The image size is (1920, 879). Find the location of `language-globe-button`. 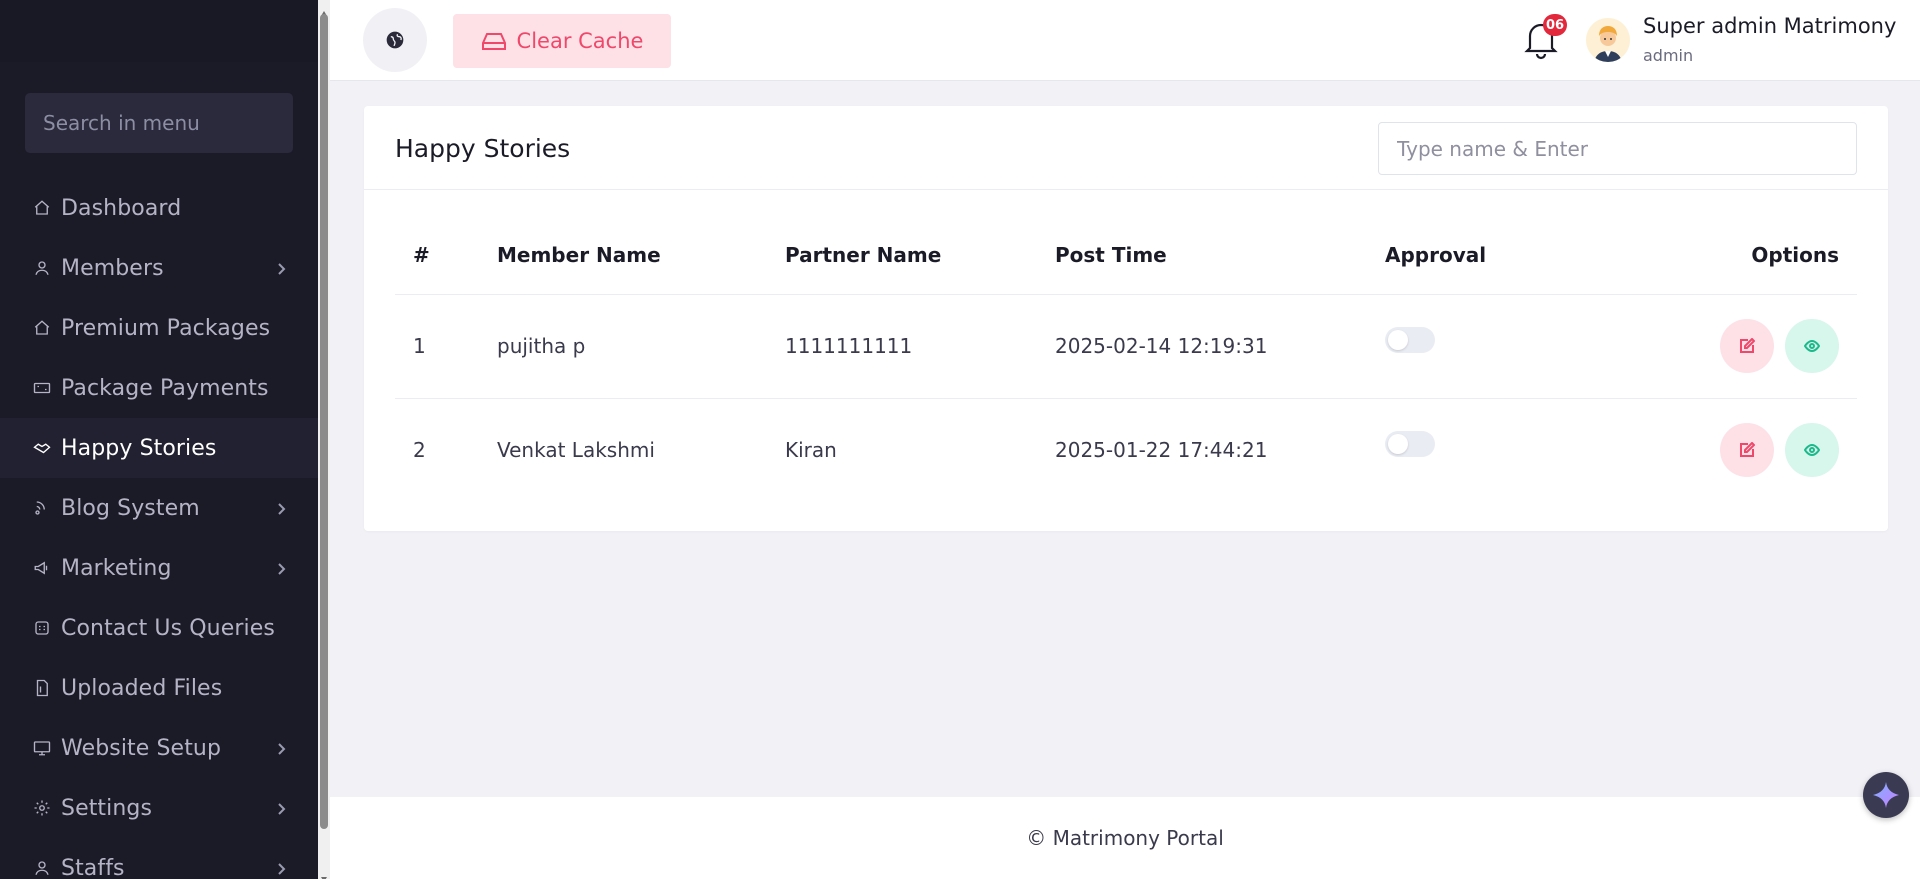

language-globe-button is located at coordinates (395, 40).